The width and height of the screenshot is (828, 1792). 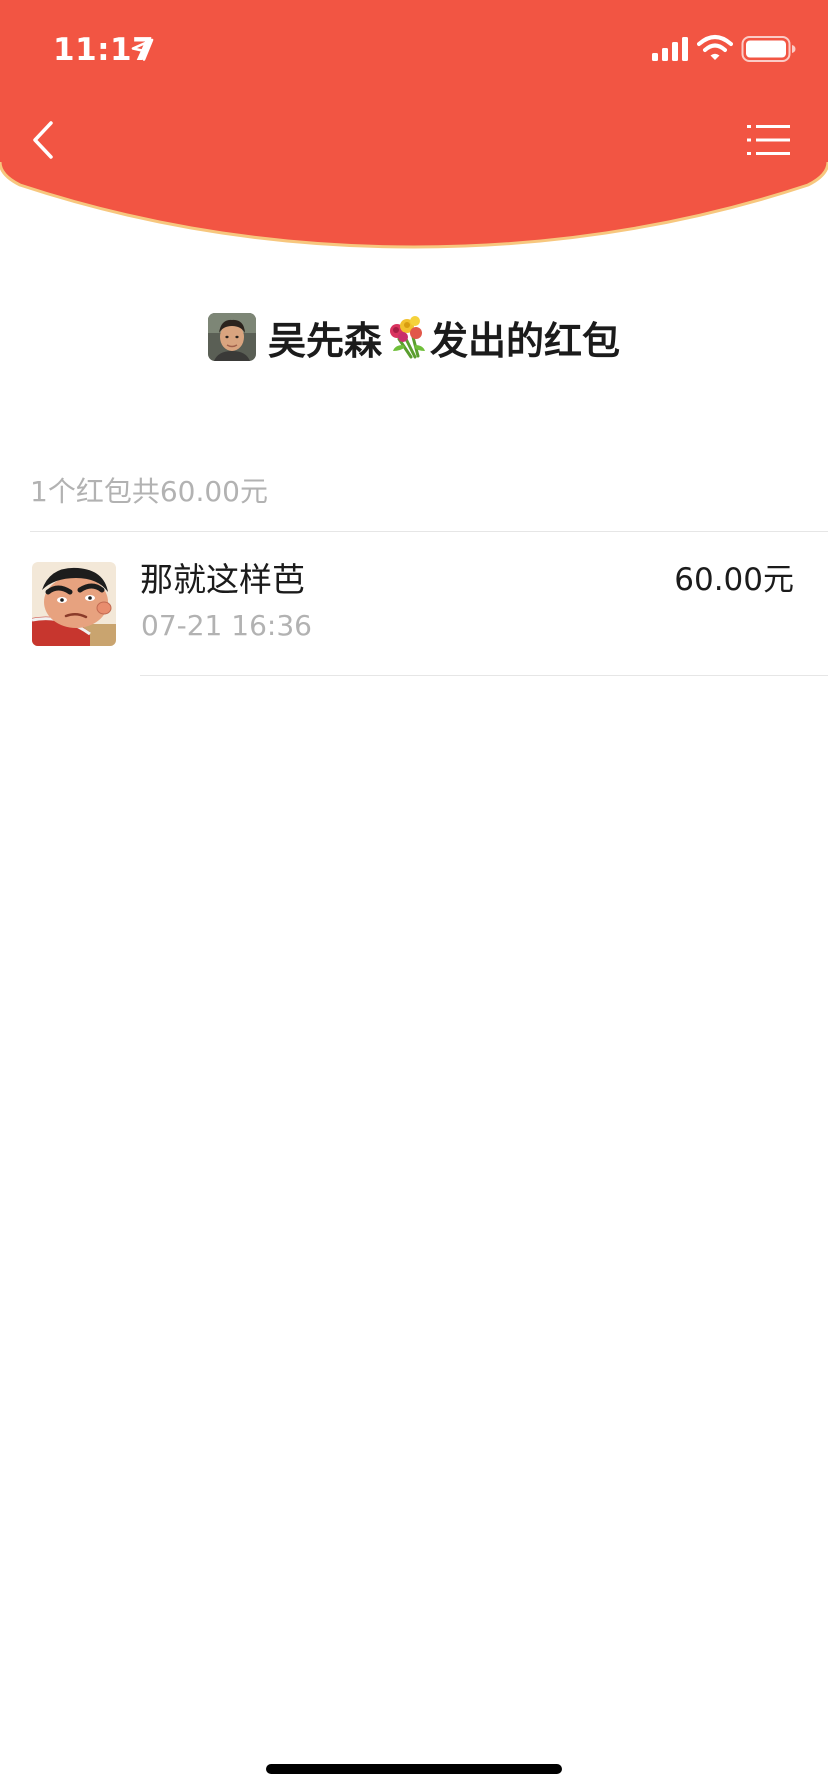 I want to click on received-amount: 60.00元, so click(x=734, y=580).